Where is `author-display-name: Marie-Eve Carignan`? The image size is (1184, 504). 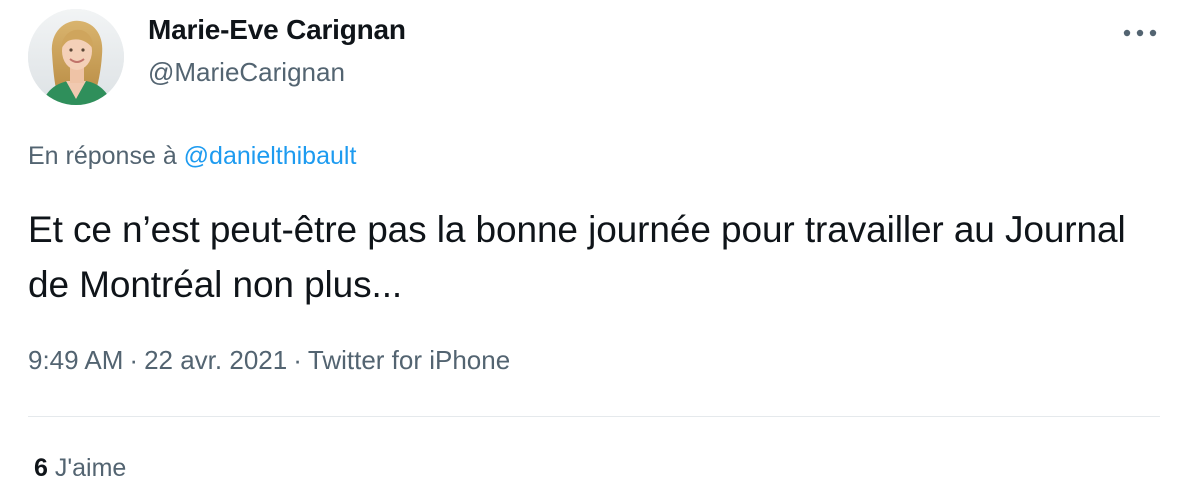
author-display-name: Marie-Eve Carignan is located at coordinates (277, 30).